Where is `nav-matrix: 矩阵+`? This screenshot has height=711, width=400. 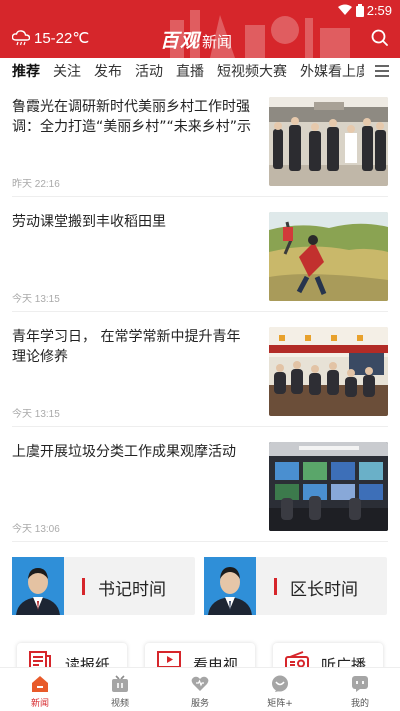 nav-matrix: 矩阵+ is located at coordinates (280, 689).